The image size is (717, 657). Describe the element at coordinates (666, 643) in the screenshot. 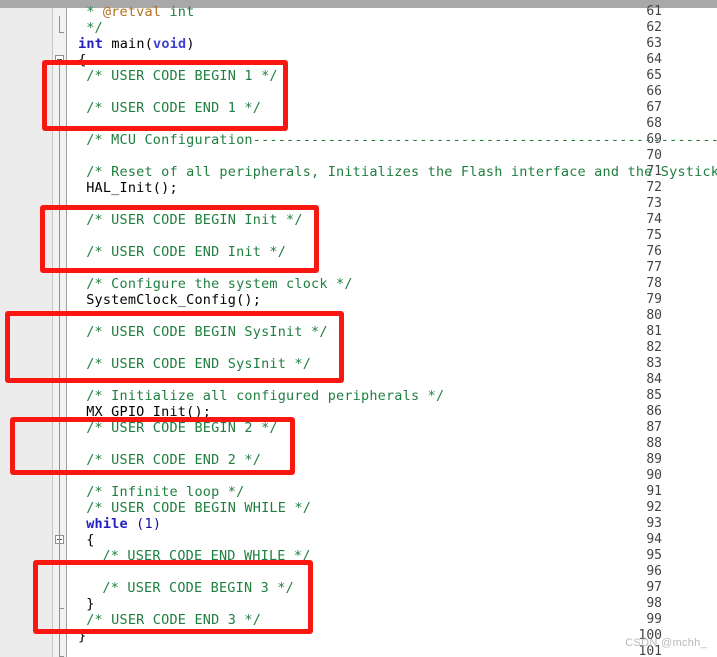

I see `csdn-watermark: CSDN @mchh_` at that location.